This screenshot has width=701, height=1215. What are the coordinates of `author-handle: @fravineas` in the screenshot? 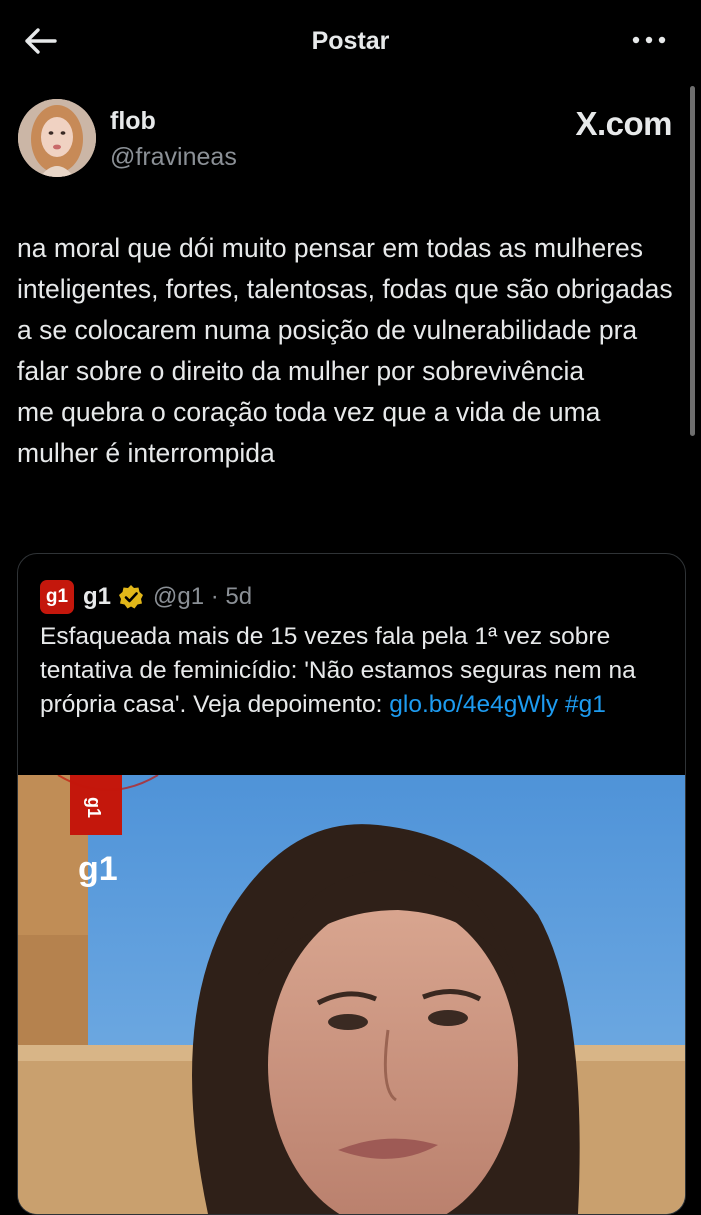 It's located at (173, 157).